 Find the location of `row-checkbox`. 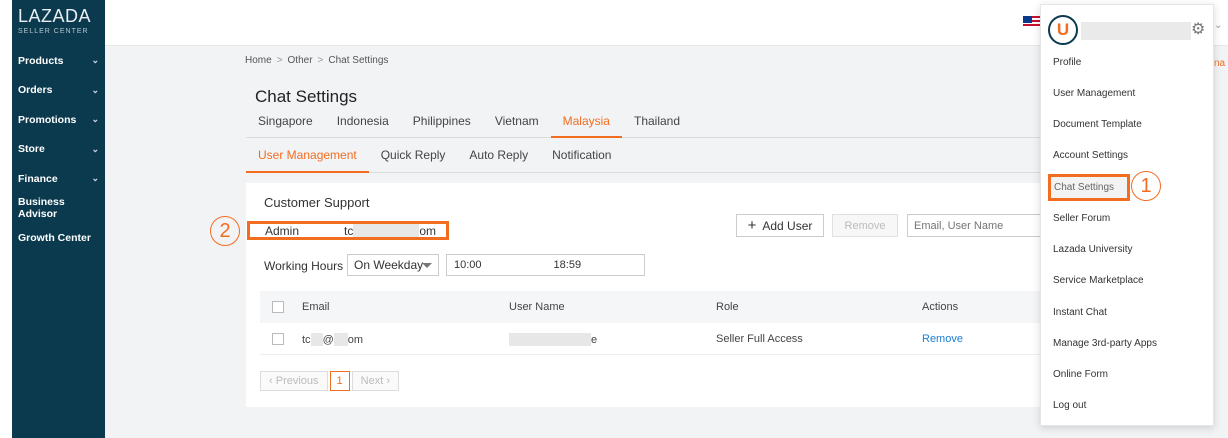

row-checkbox is located at coordinates (278, 339).